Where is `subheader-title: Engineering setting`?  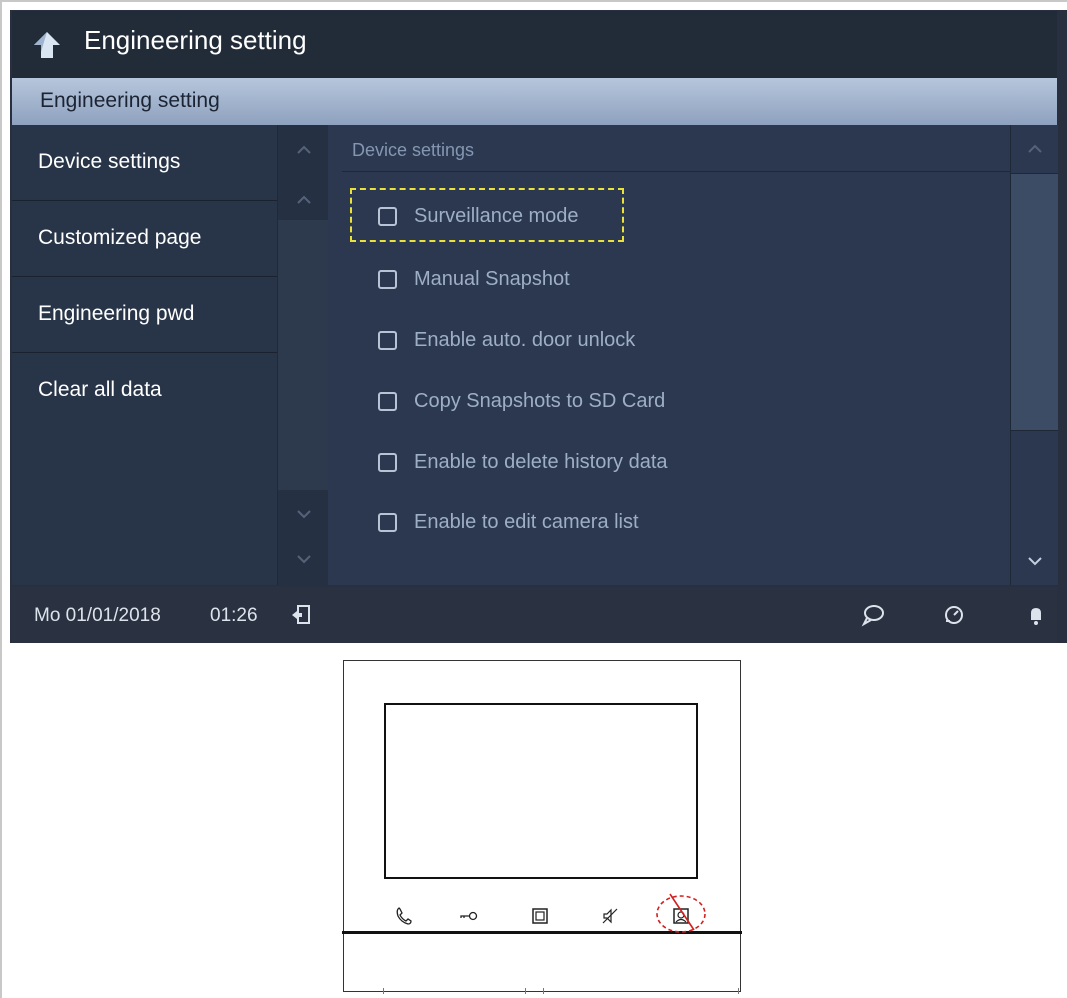
subheader-title: Engineering setting is located at coordinates (130, 100).